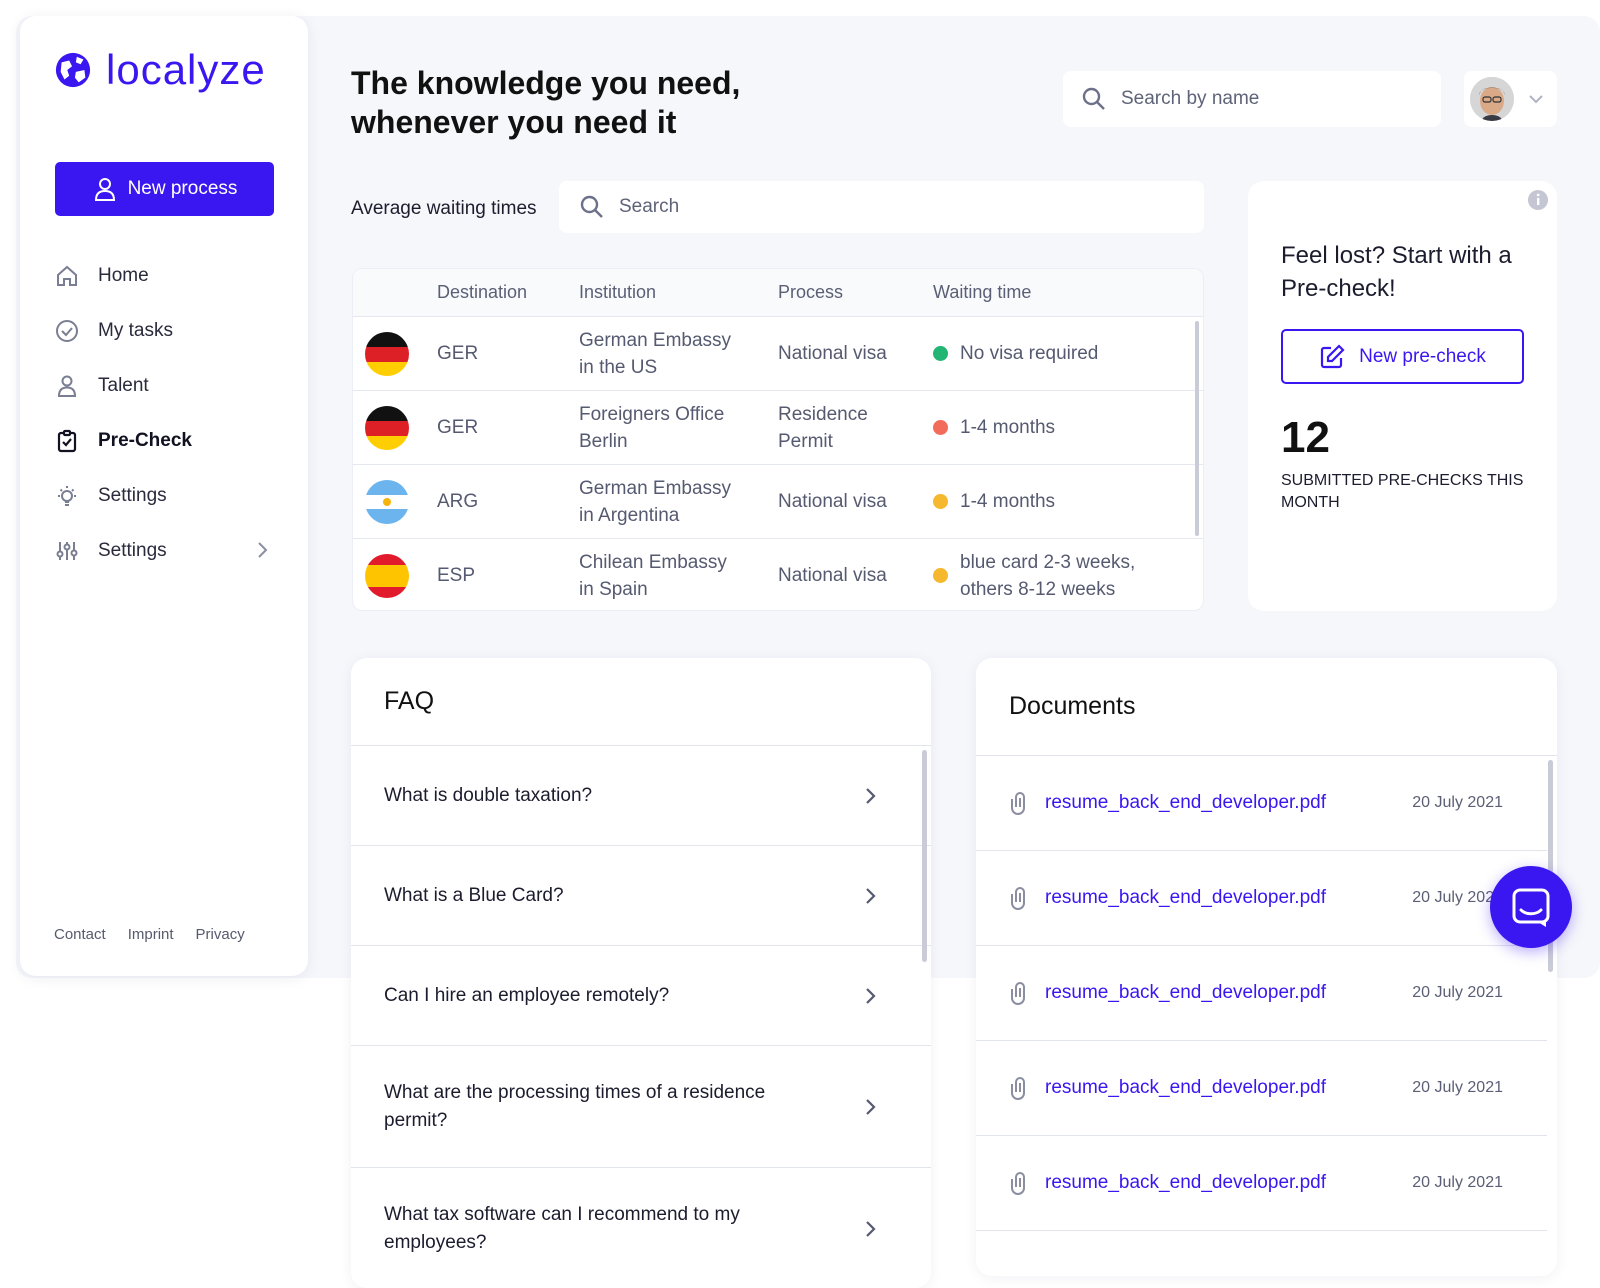 Image resolution: width=1600 pixels, height=1288 pixels. I want to click on name-search-box, so click(1252, 99).